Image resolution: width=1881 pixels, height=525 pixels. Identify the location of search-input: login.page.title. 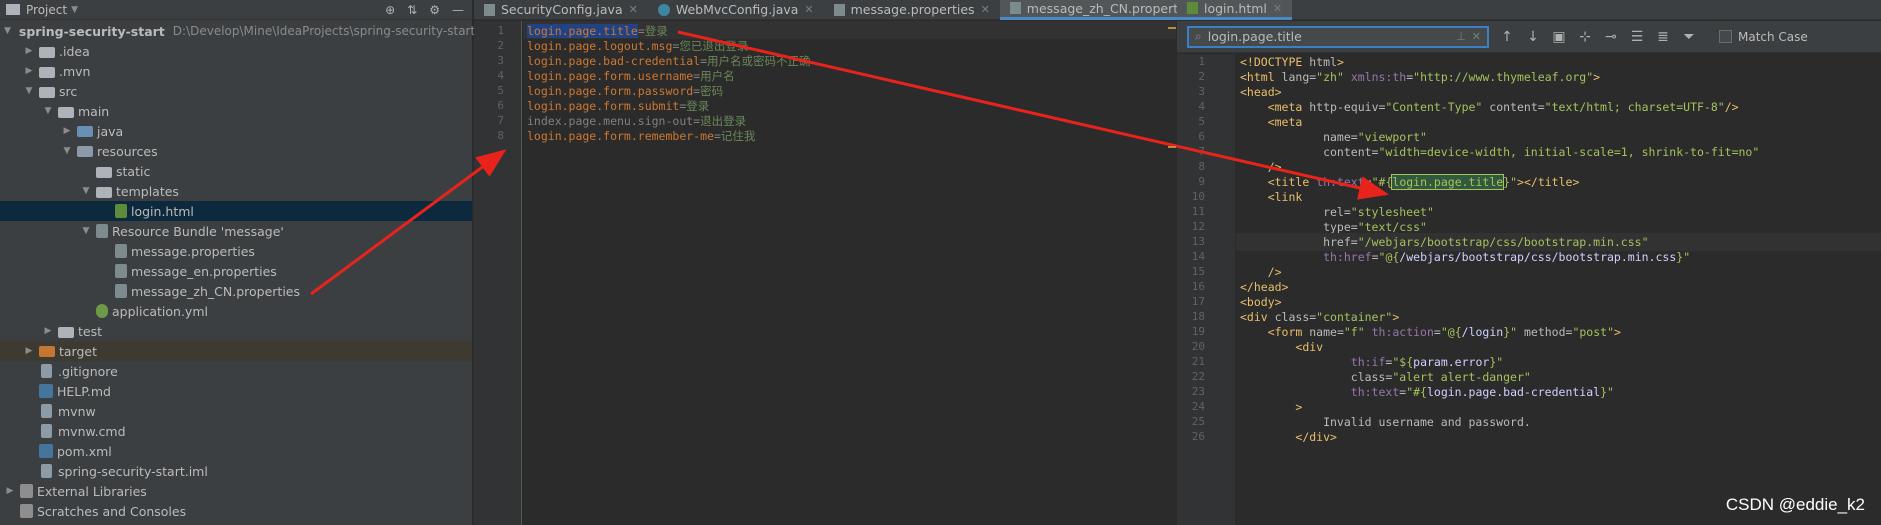
(1329, 36).